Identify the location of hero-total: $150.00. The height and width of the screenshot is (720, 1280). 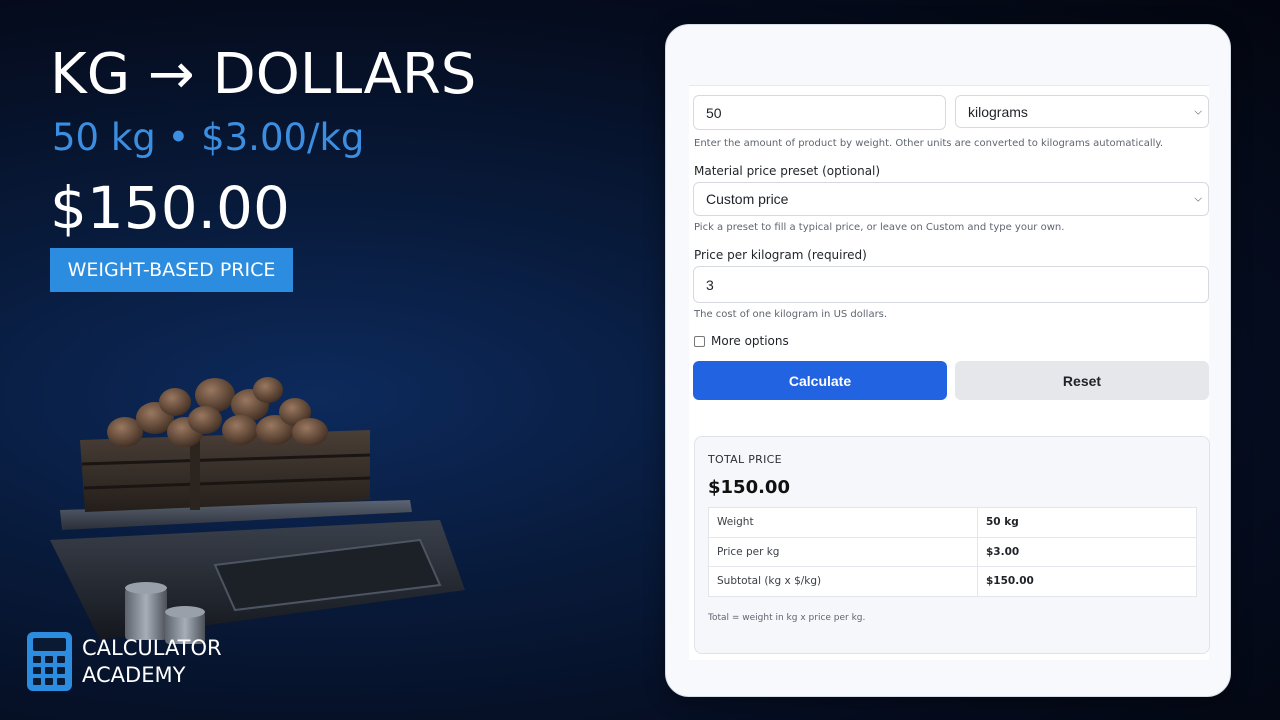
(170, 208).